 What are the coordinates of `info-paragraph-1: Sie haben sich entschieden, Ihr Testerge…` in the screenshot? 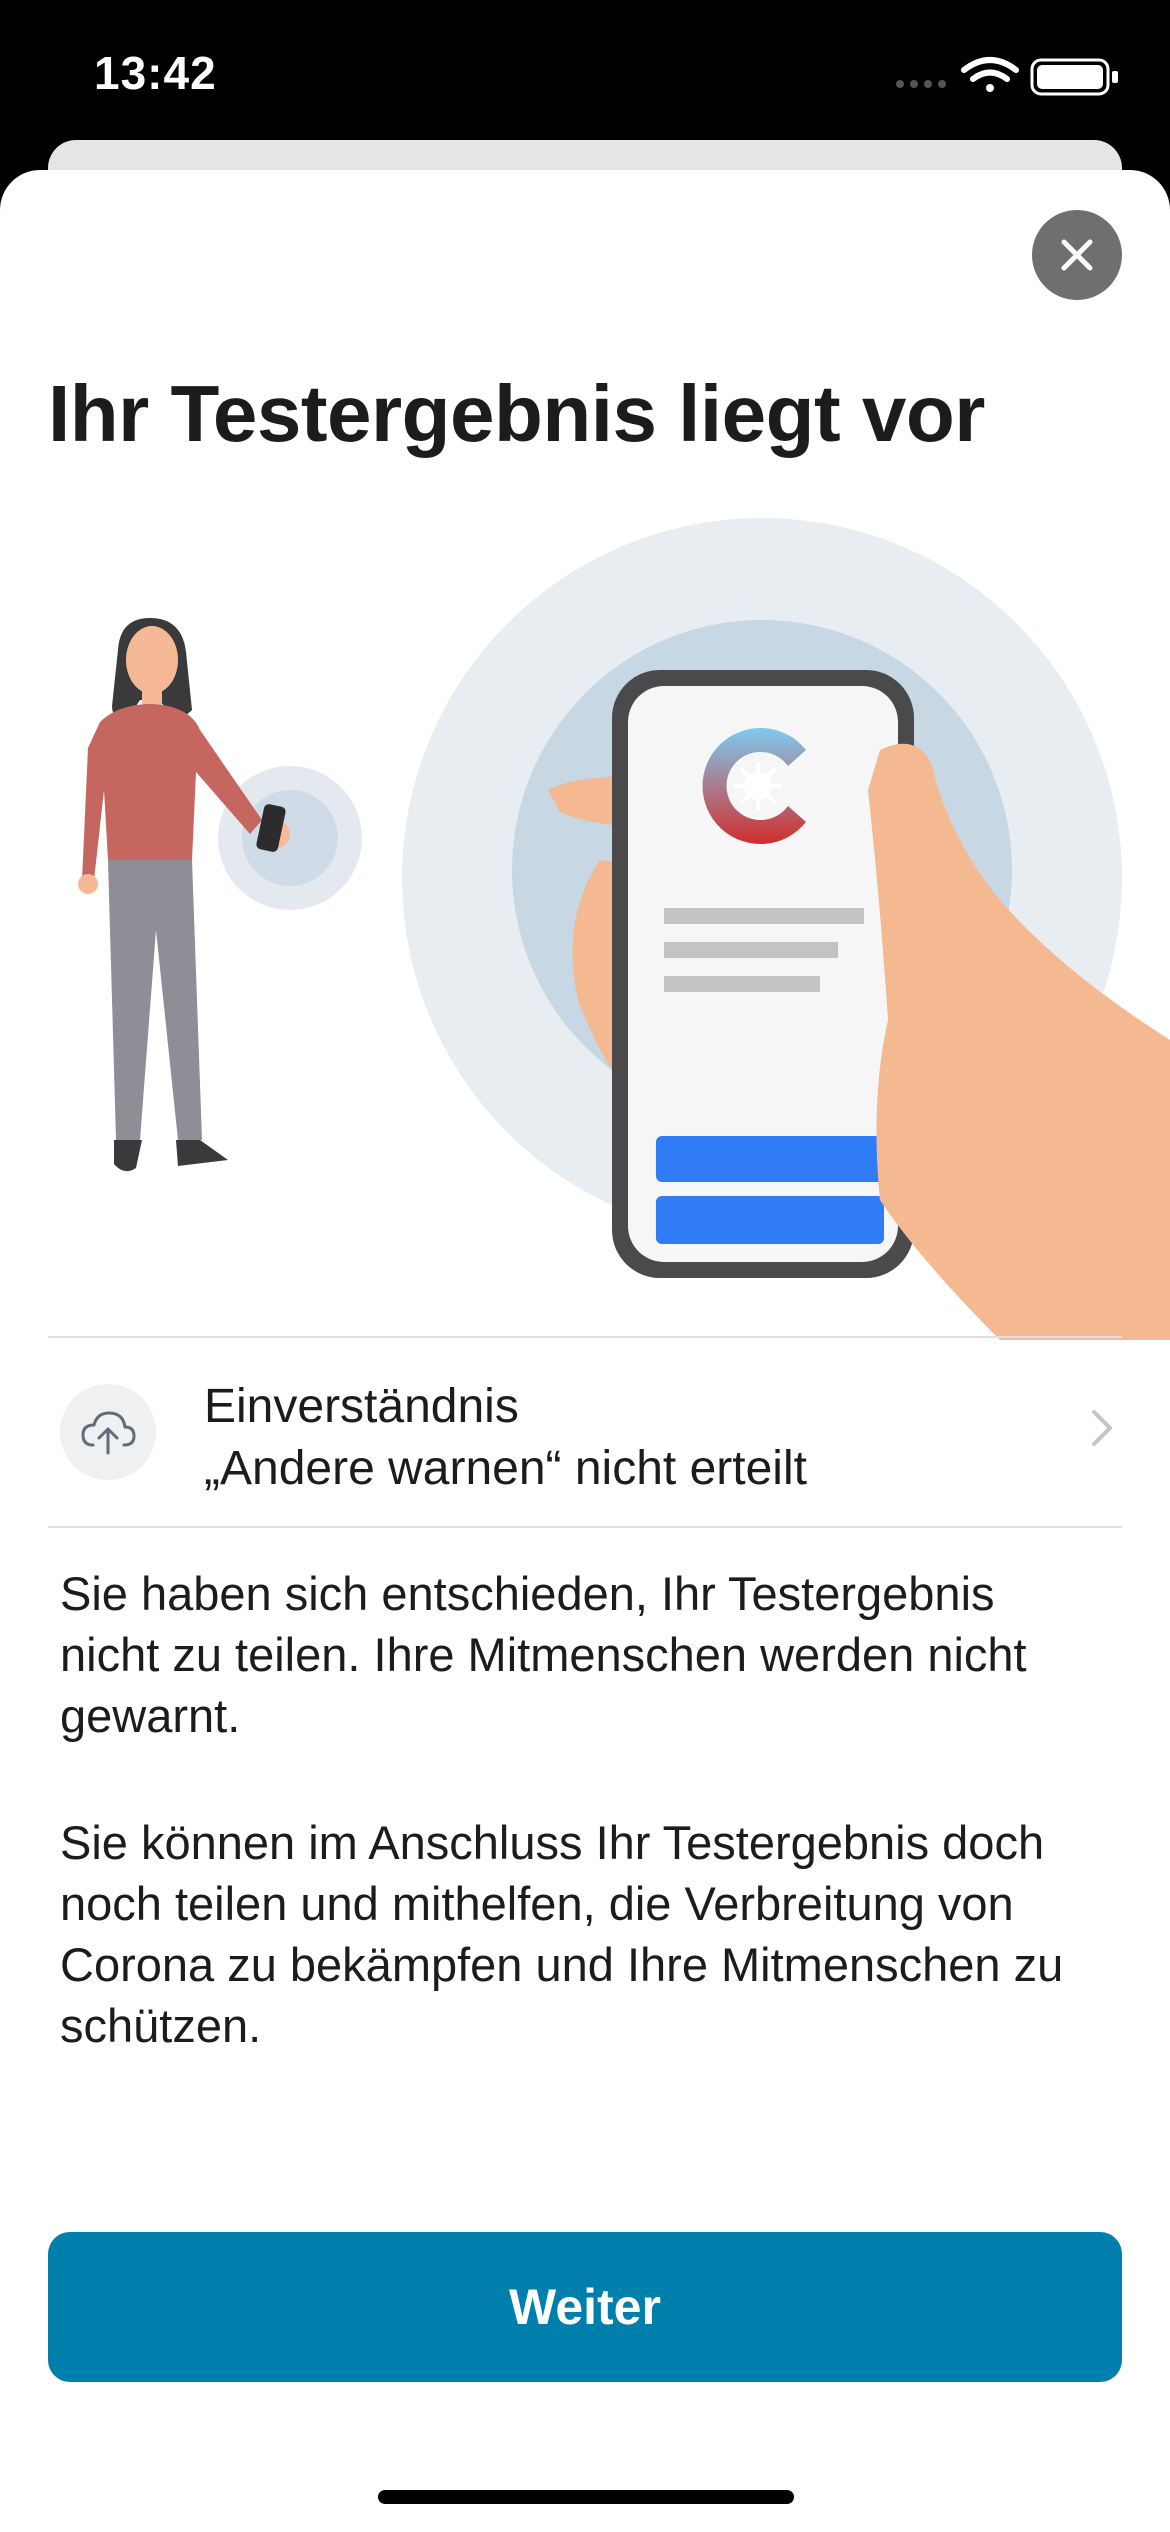 It's located at (543, 1654).